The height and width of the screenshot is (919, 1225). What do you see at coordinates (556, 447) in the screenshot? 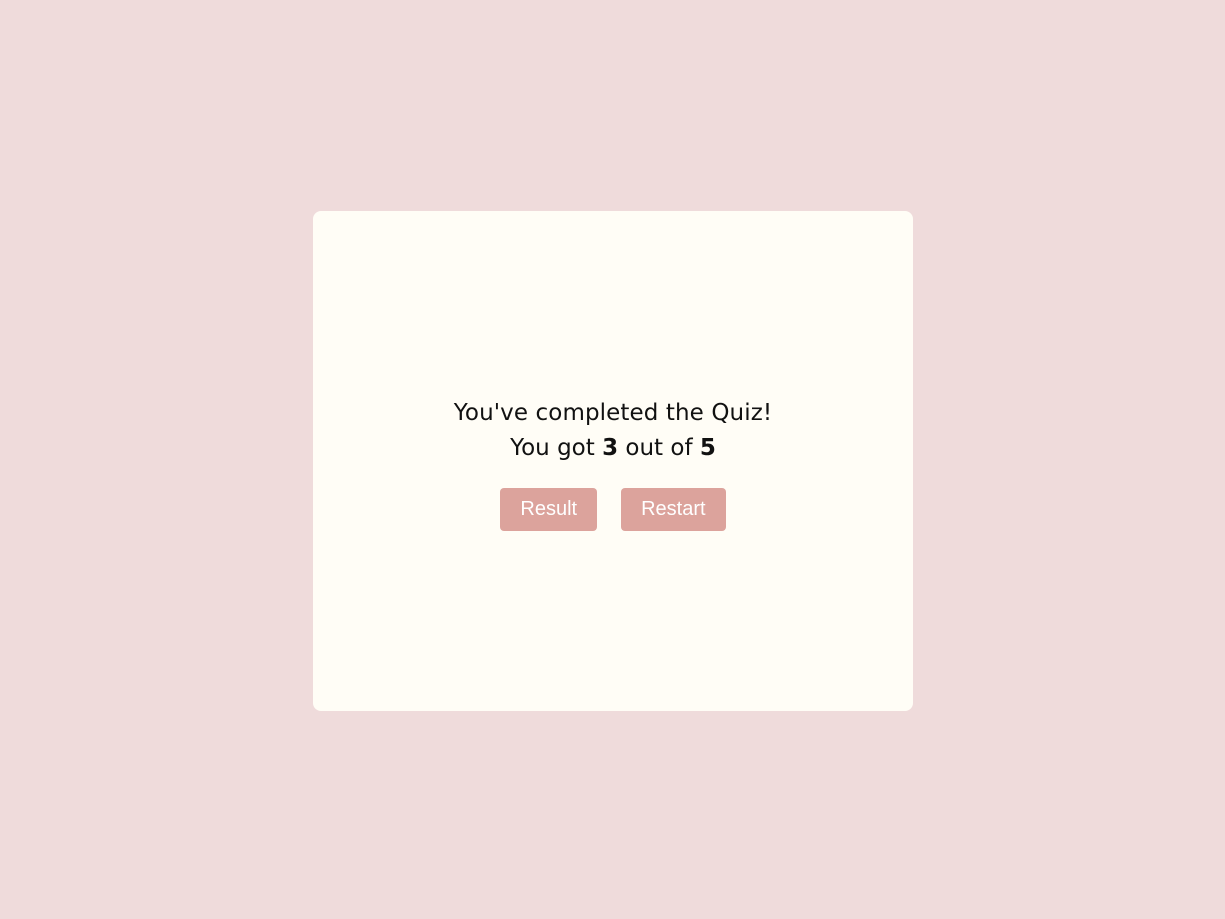
I see `score-prefix: You got` at bounding box center [556, 447].